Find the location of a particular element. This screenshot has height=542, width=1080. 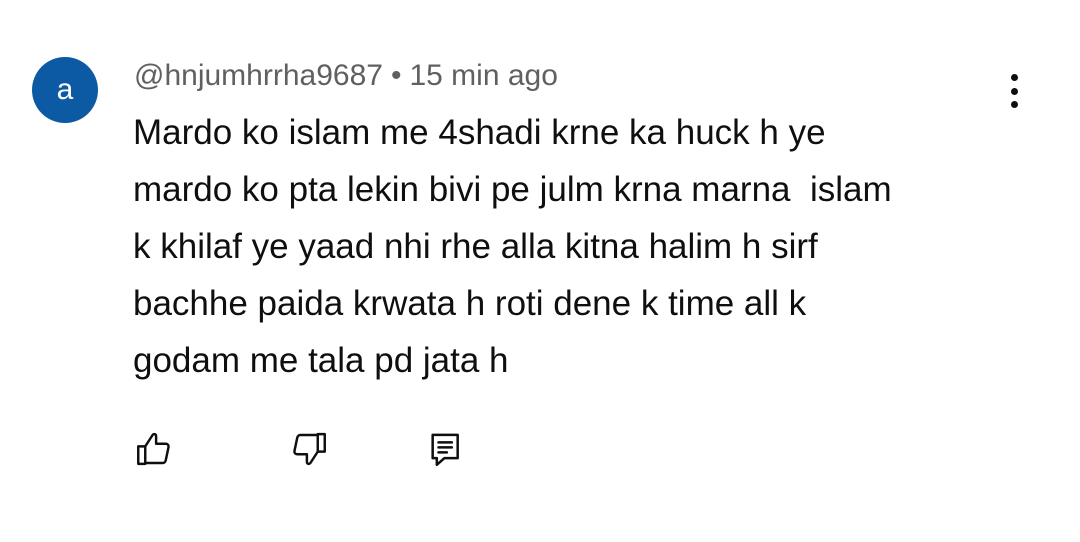

reply-comment-icon is located at coordinates (445, 450).